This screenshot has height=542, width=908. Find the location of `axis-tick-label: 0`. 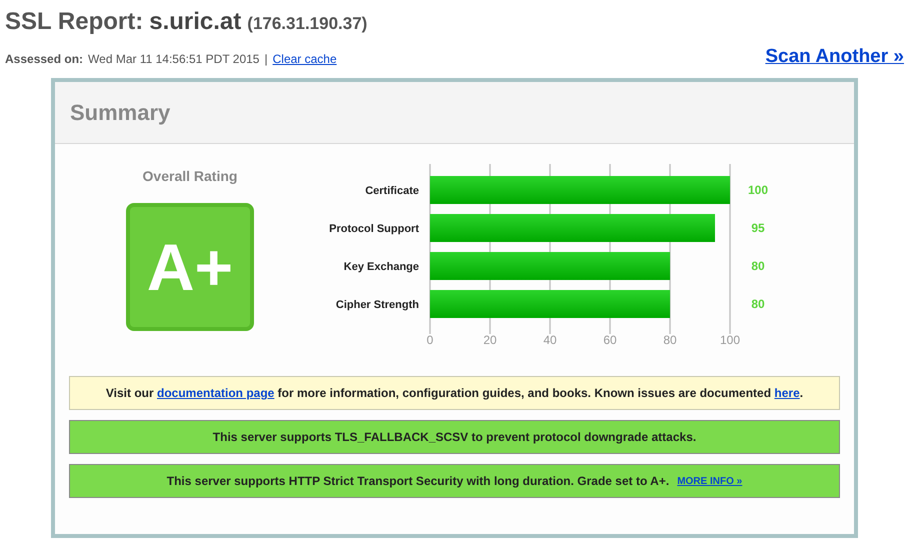

axis-tick-label: 0 is located at coordinates (430, 340).